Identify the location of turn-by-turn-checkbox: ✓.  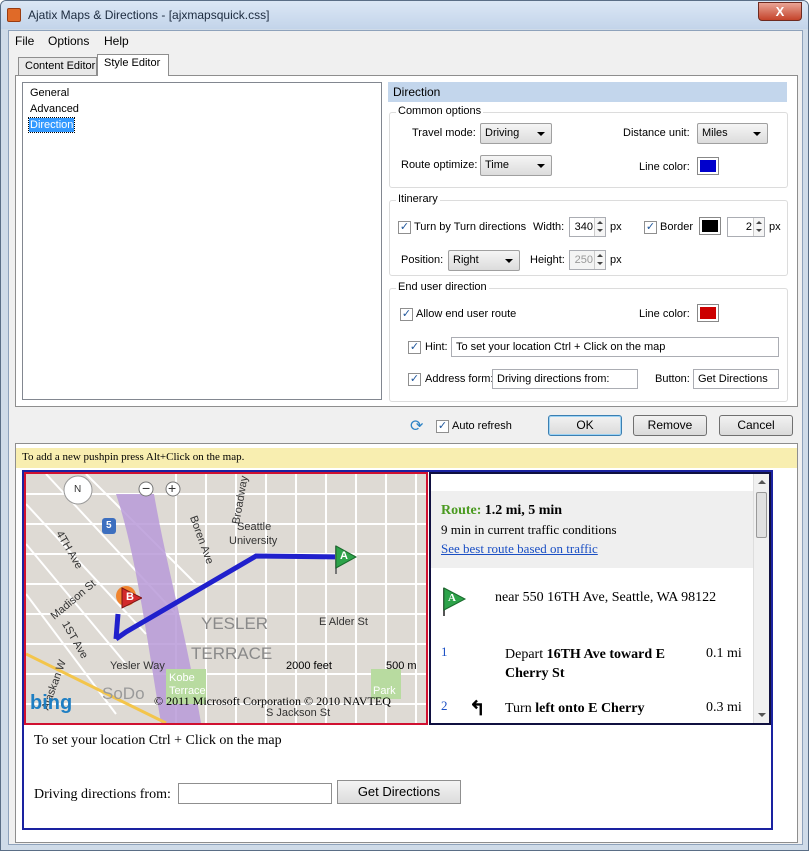
(404, 227).